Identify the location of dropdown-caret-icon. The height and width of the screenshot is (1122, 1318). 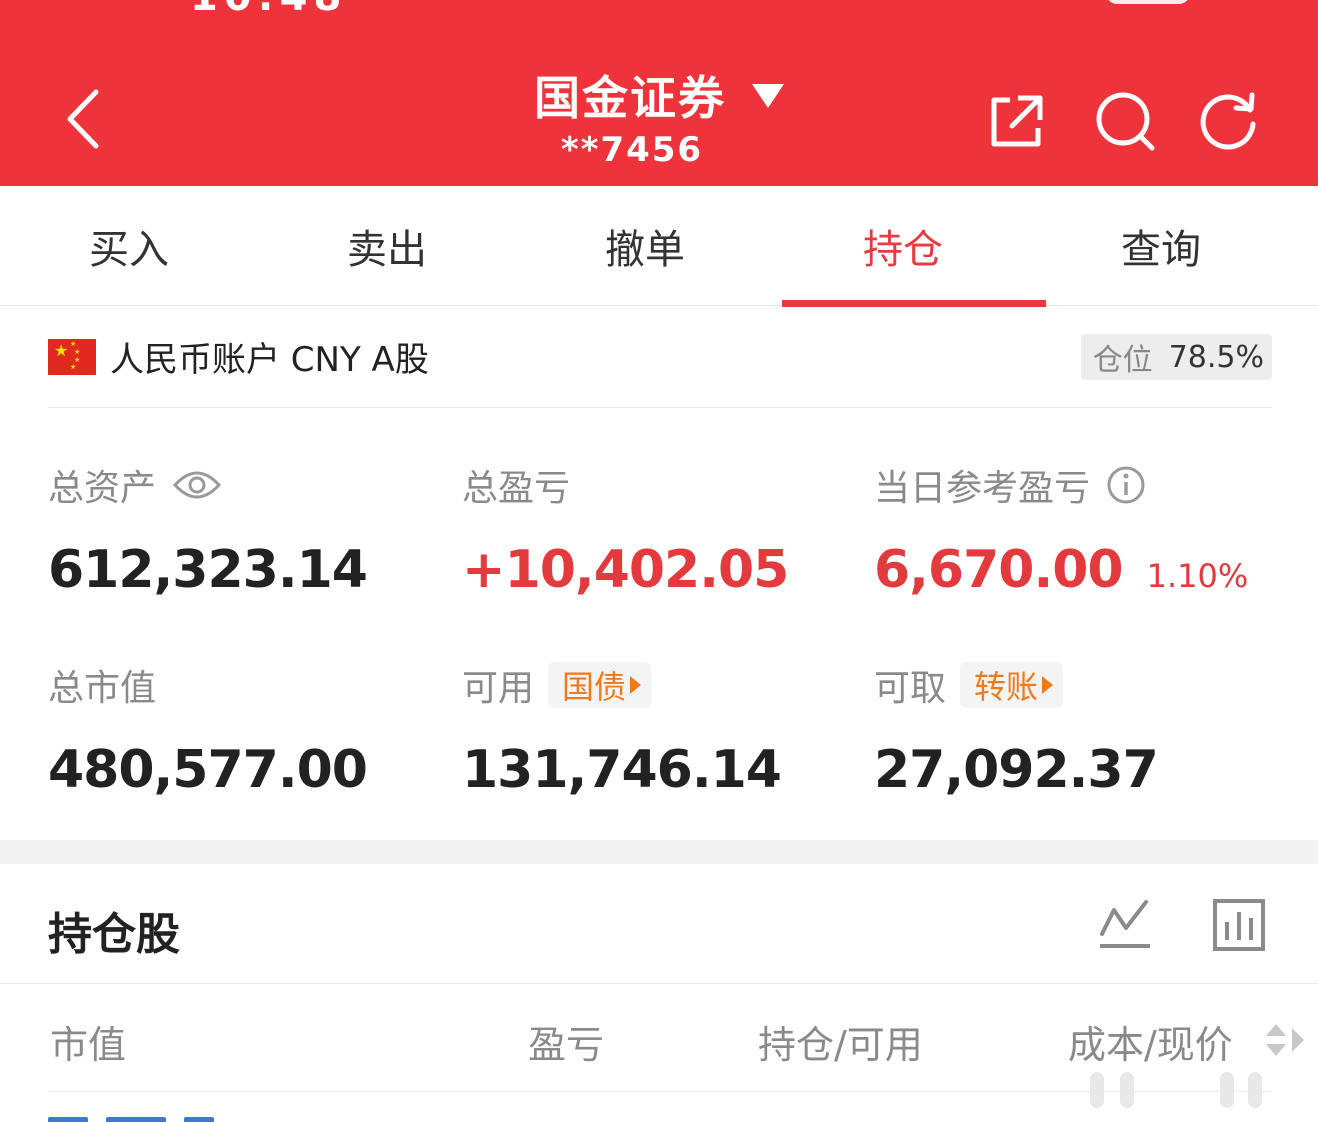
(768, 96).